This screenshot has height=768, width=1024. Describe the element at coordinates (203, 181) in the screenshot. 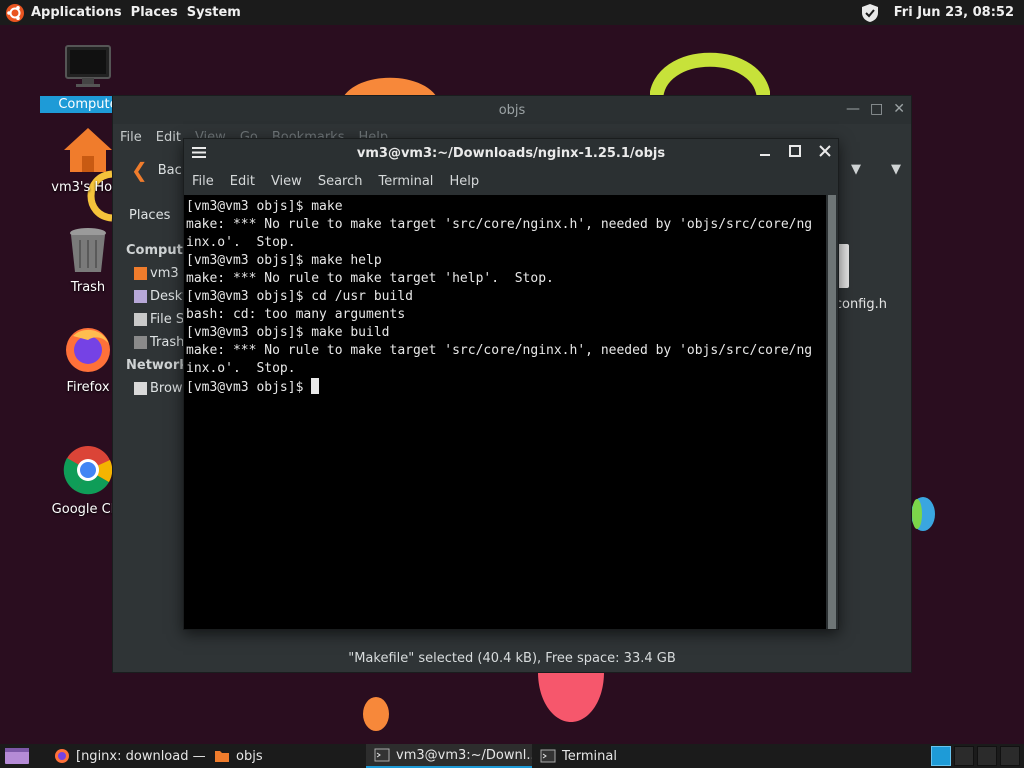

I see `terminal-menu-file: File` at that location.